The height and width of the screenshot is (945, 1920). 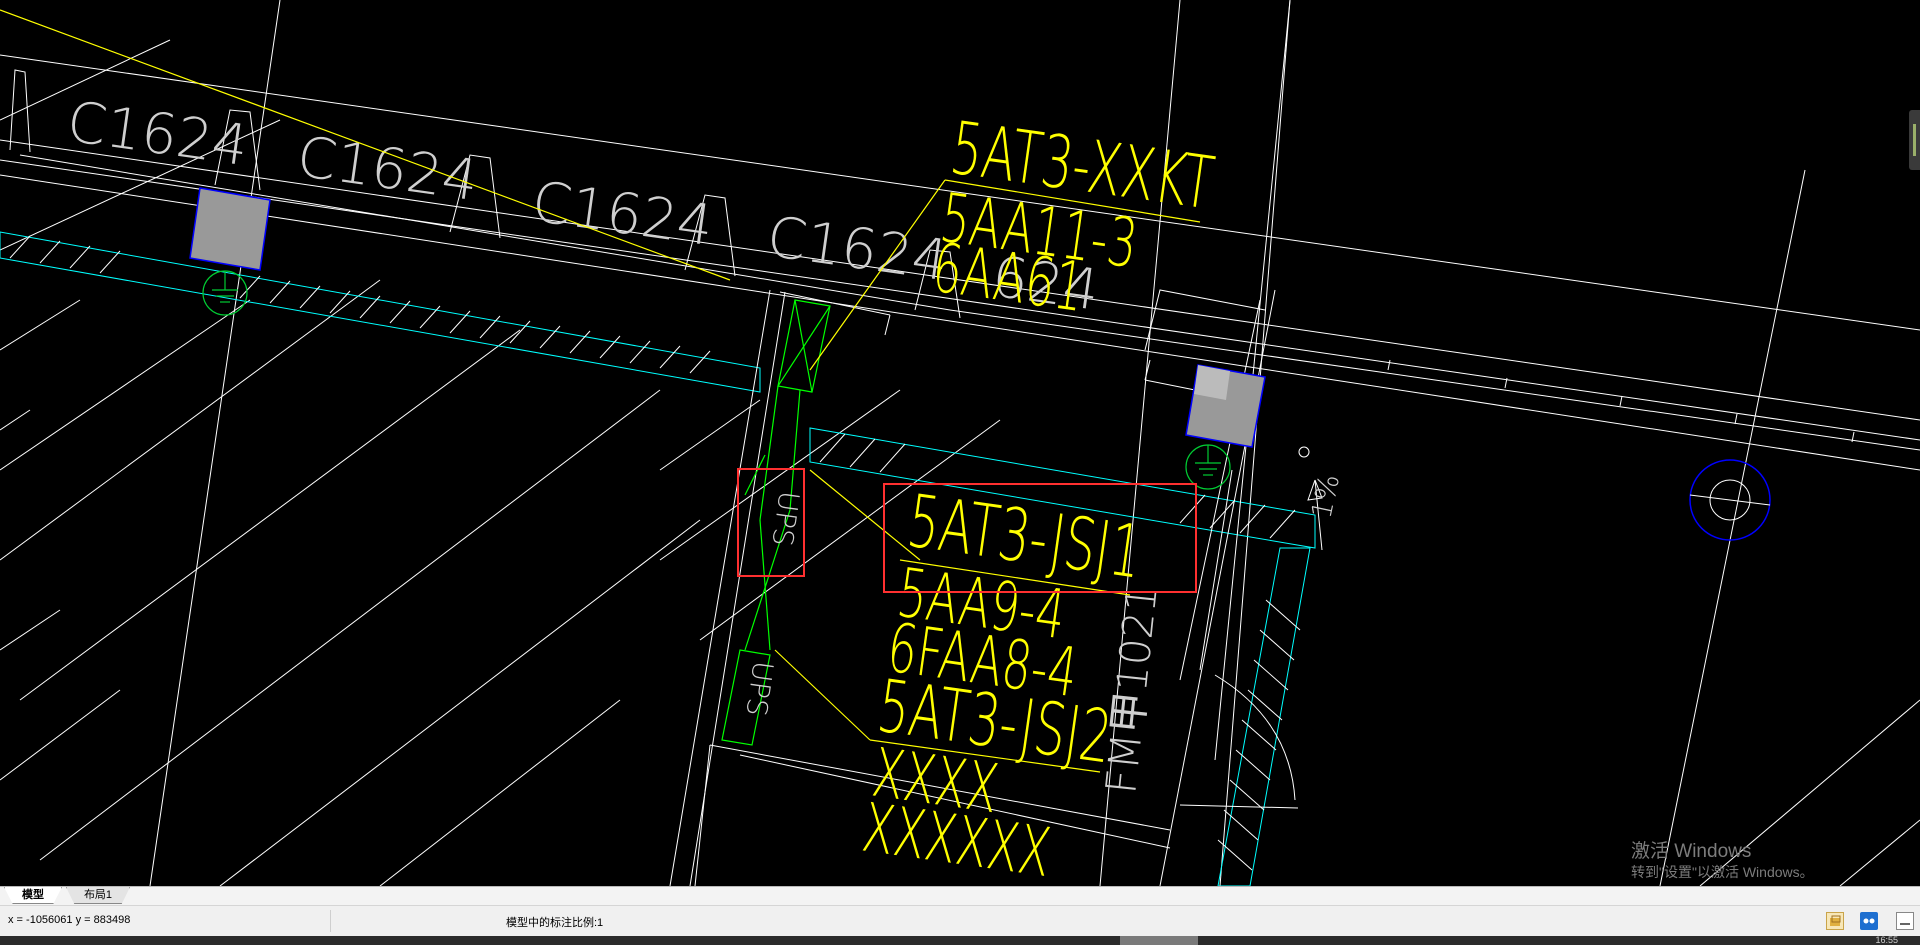 I want to click on slope-label: 1%, so click(x=1326, y=496).